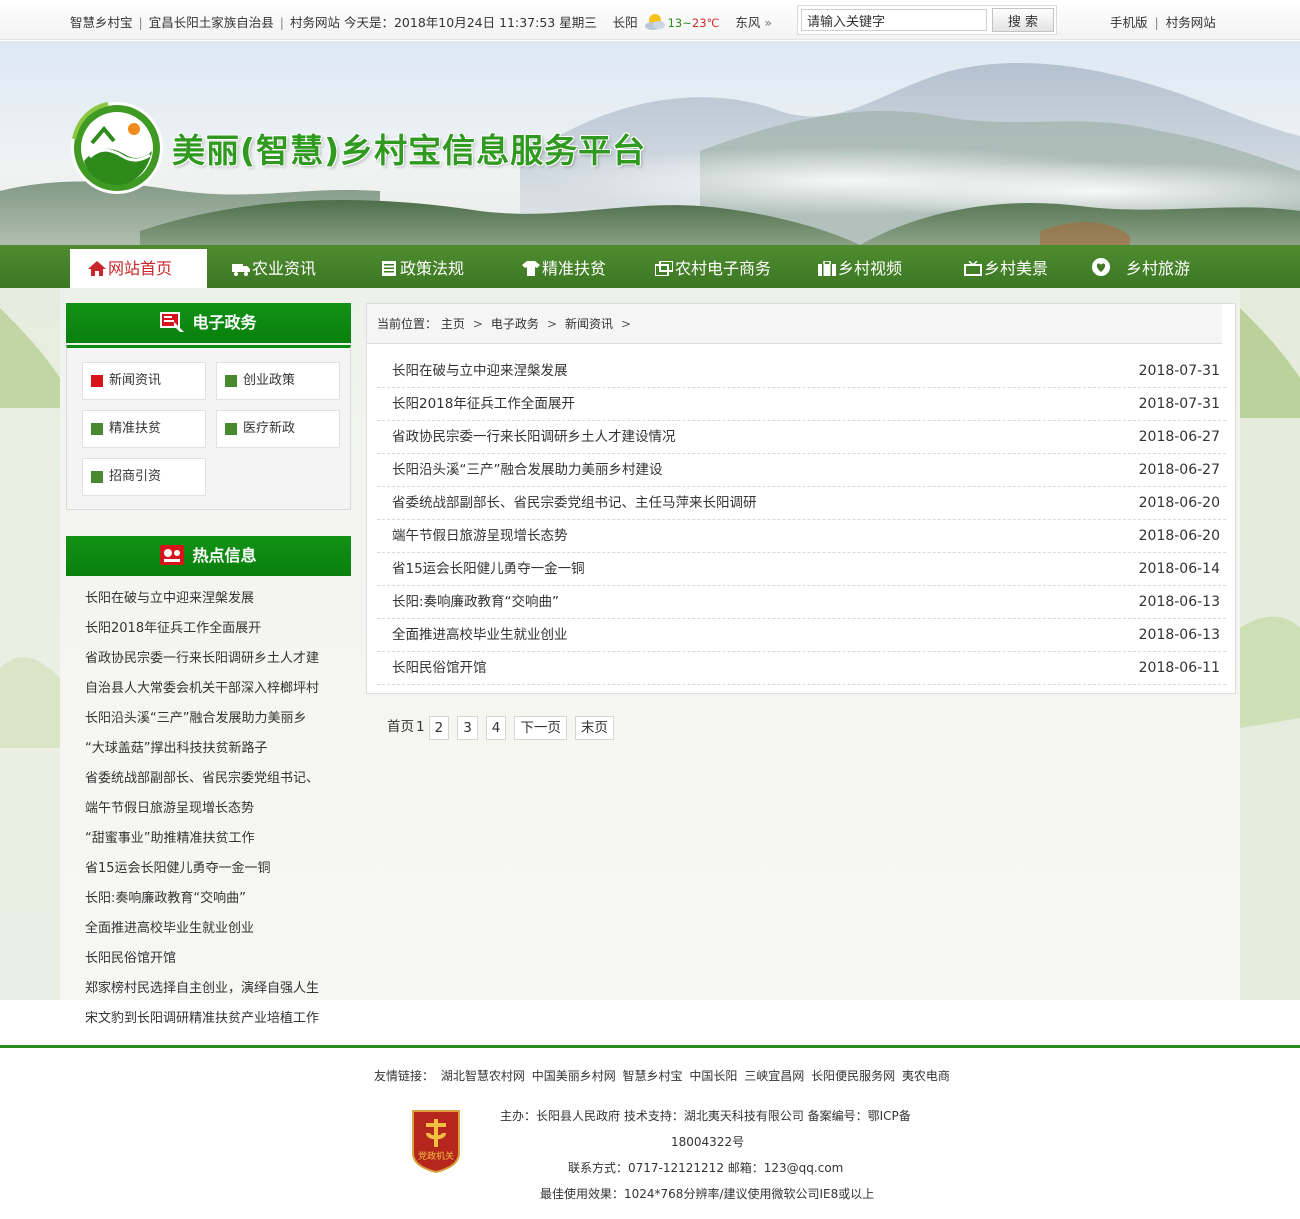  What do you see at coordinates (496, 728) in the screenshot?
I see `pager-page-4: 4` at bounding box center [496, 728].